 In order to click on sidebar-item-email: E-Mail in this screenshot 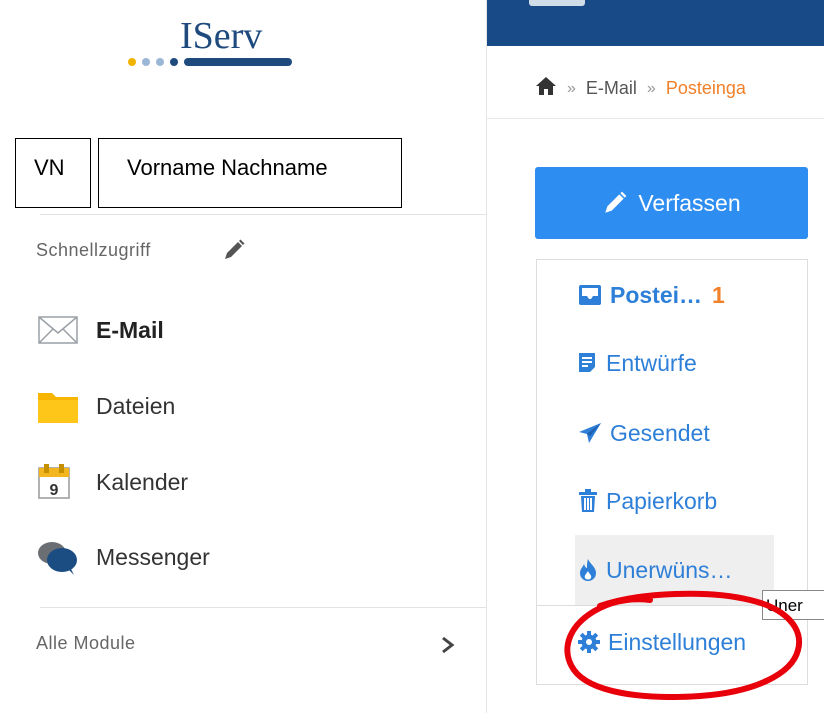, I will do `click(101, 330)`.